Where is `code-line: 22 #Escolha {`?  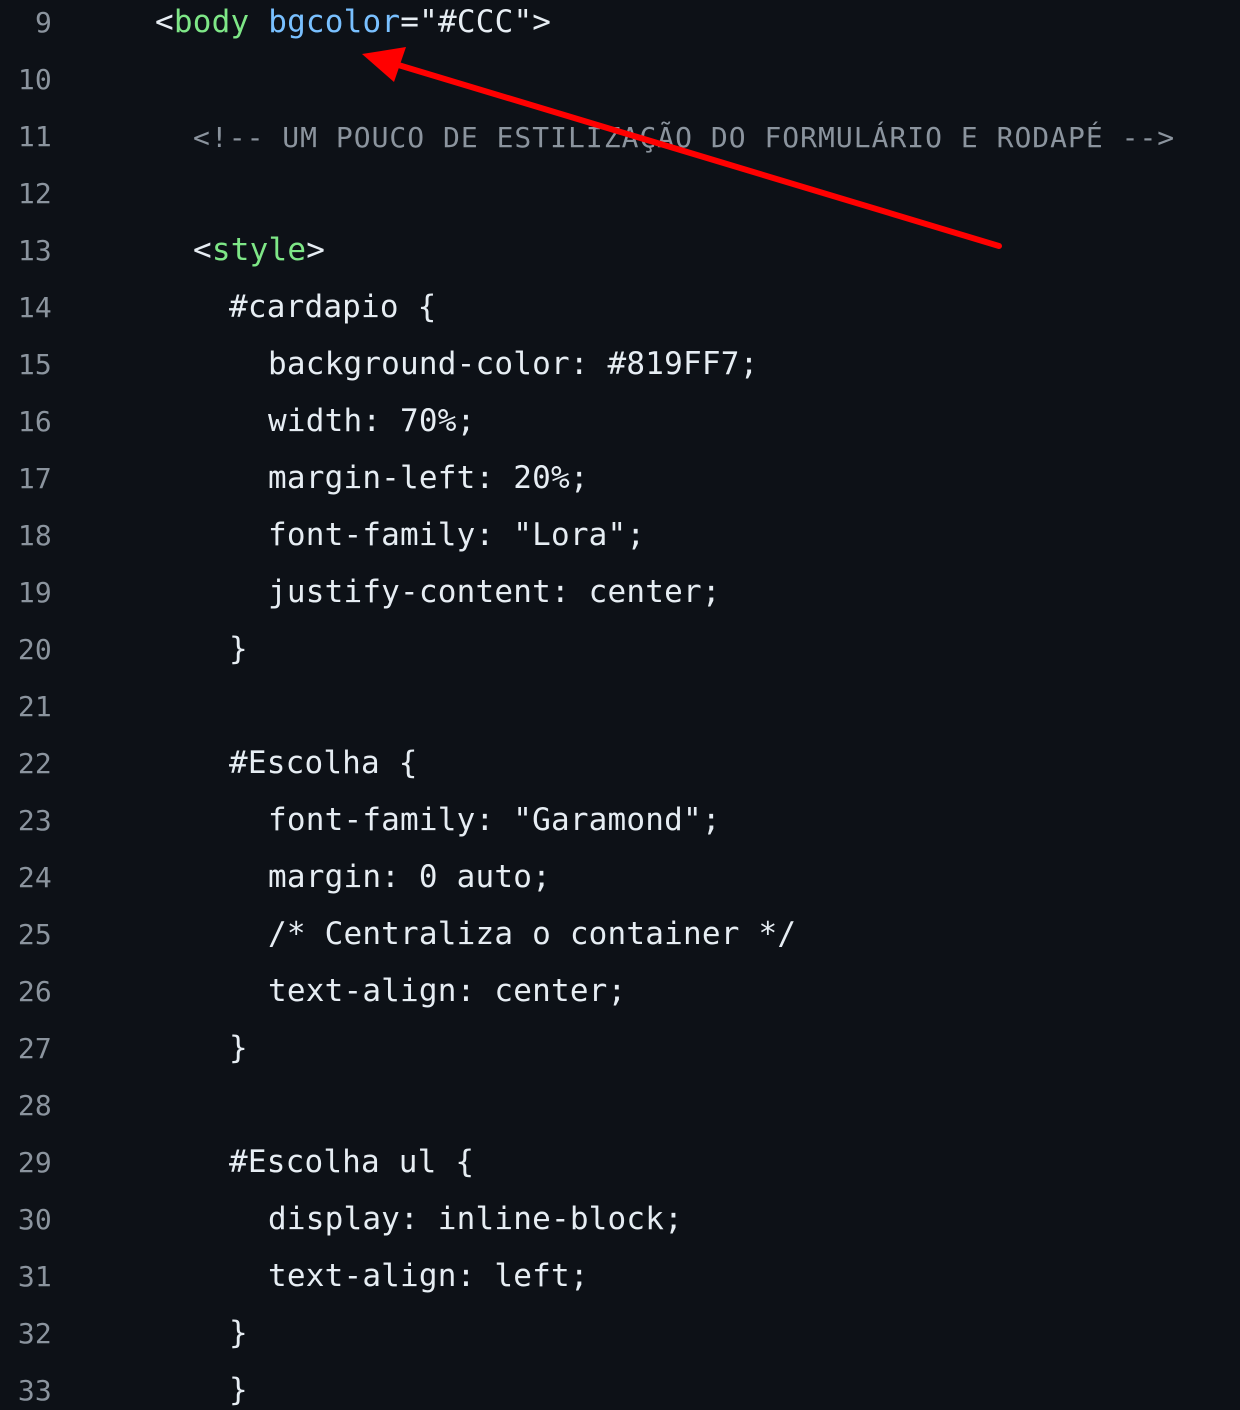 code-line: 22 #Escolha { is located at coordinates (620, 769).